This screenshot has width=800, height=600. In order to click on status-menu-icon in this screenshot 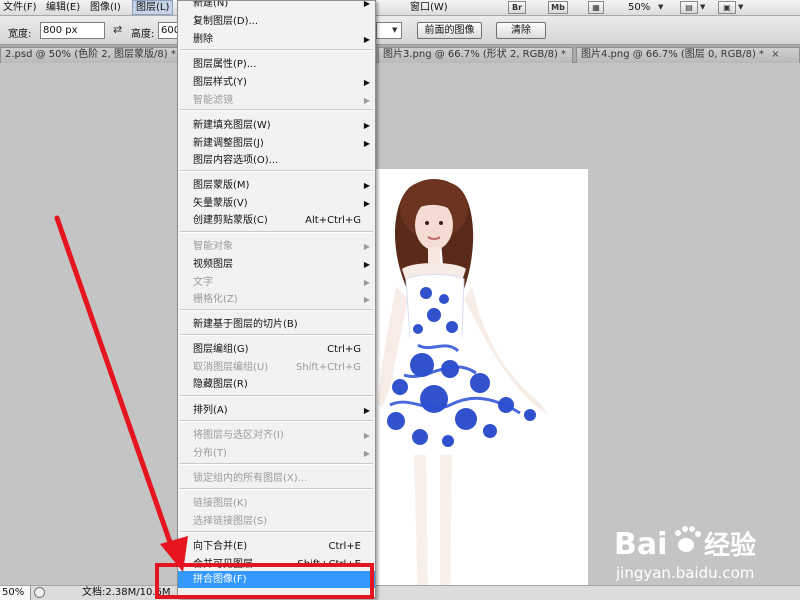, I will do `click(39, 592)`.